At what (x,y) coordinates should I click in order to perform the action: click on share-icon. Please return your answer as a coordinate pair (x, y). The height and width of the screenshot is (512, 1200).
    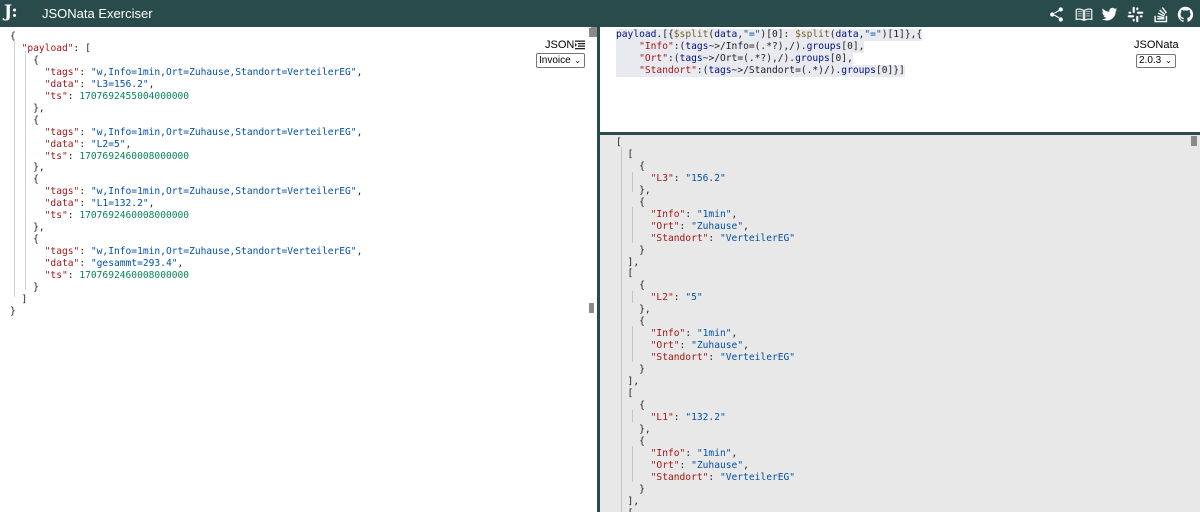
    Looking at the image, I should click on (1056, 14).